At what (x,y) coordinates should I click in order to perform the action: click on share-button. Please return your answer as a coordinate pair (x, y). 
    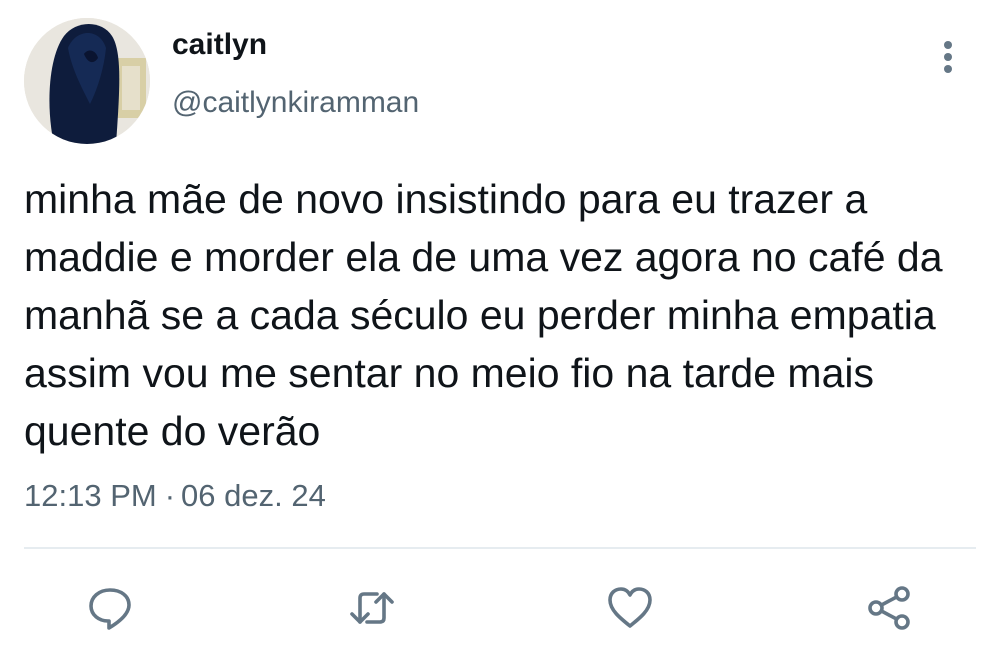
    Looking at the image, I should click on (890, 608).